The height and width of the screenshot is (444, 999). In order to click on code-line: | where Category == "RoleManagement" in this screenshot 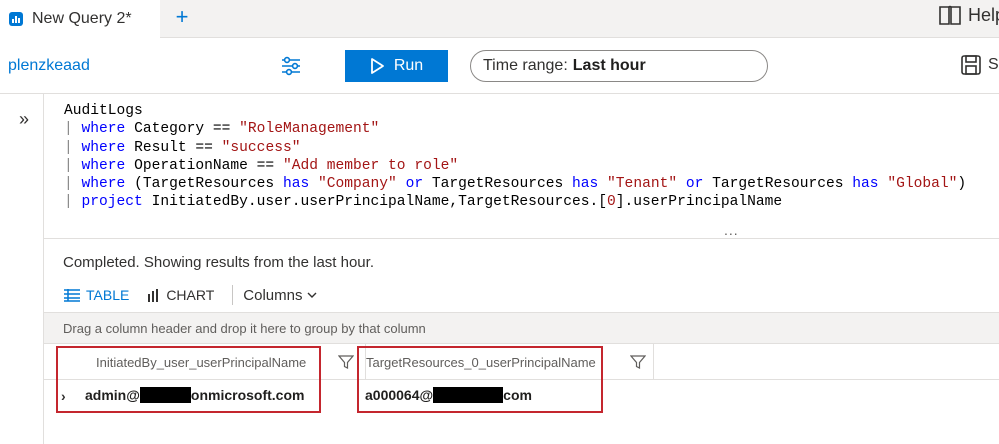, I will do `click(515, 129)`.